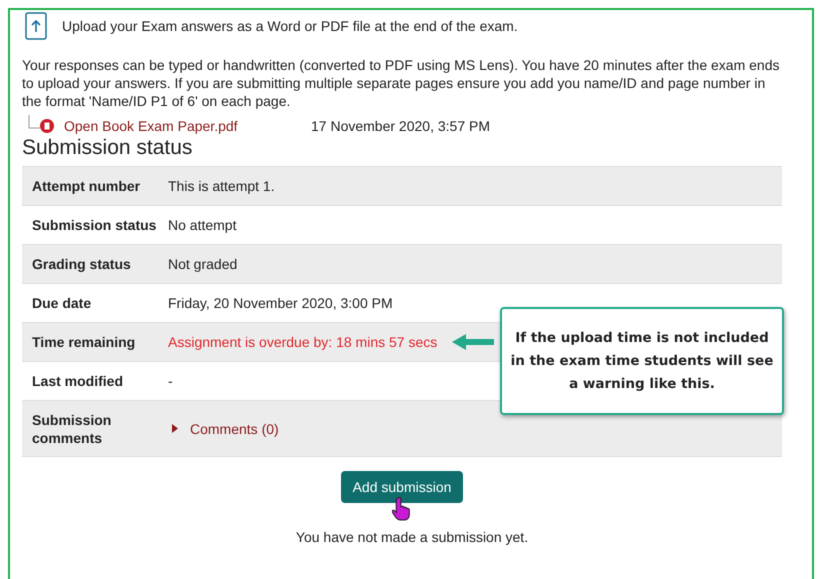 This screenshot has width=822, height=579. Describe the element at coordinates (86, 186) in the screenshot. I see `row-label: Attempt number` at that location.